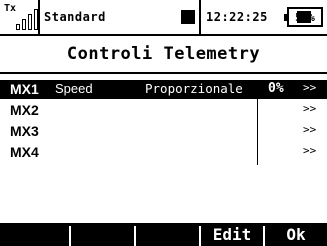  I want to click on list-item-mx4: MX4 >>, so click(163, 152).